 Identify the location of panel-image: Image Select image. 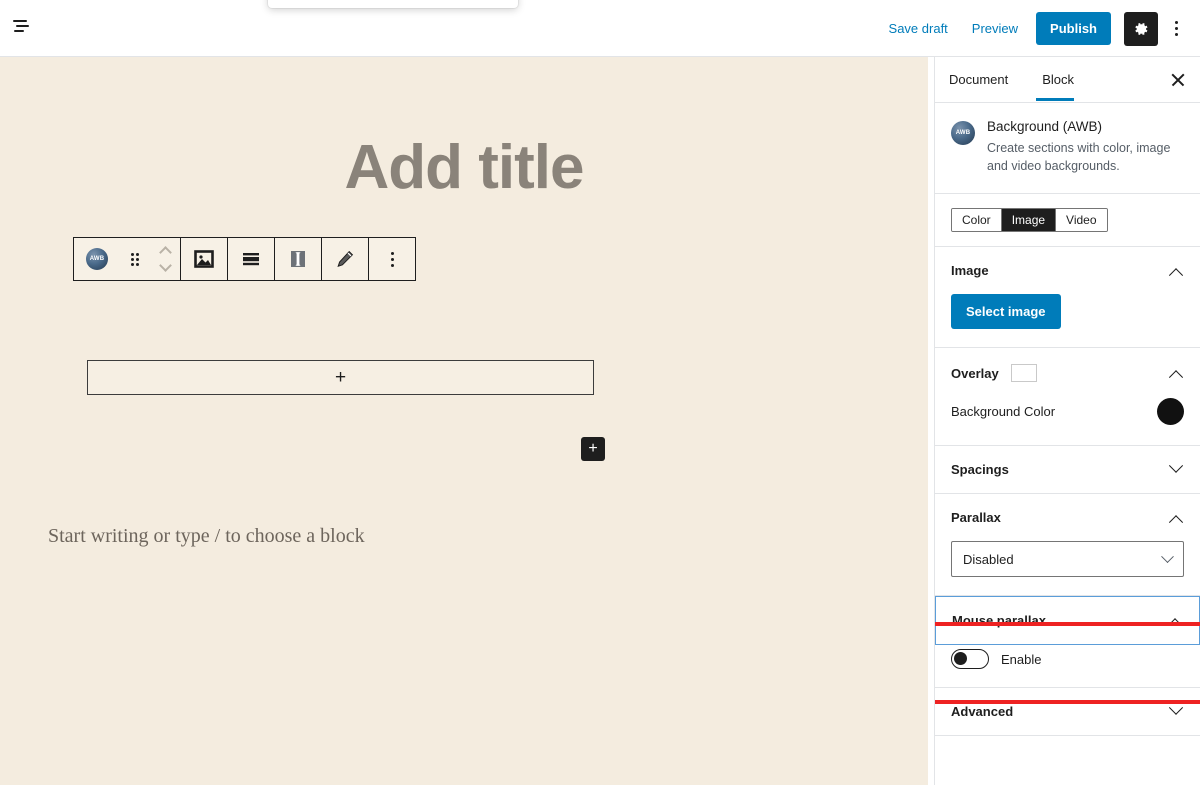
(1067, 298).